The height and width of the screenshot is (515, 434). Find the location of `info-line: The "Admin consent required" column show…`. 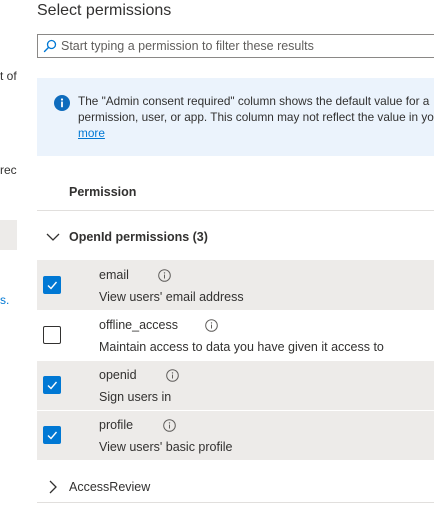

info-line: The "Admin consent required" column show… is located at coordinates (254, 101).